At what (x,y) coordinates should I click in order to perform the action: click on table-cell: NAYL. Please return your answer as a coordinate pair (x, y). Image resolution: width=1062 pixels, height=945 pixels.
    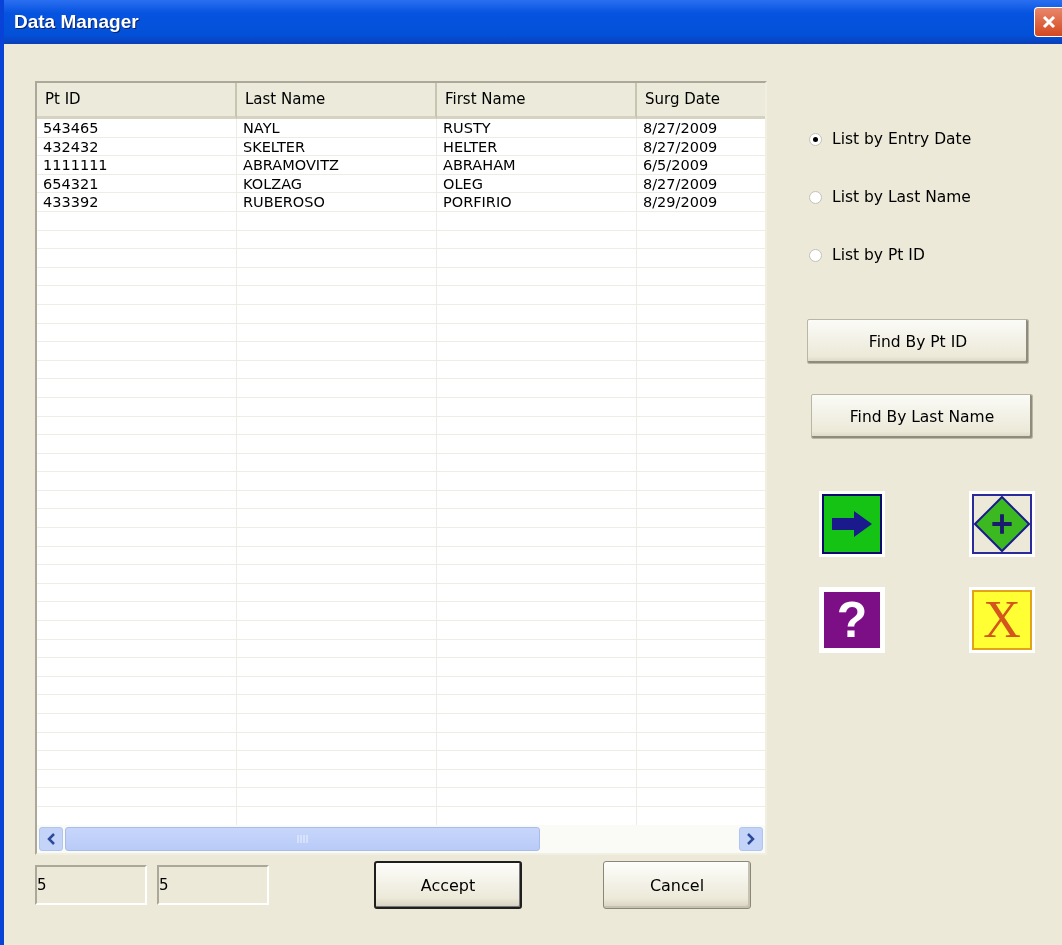
    Looking at the image, I should click on (337, 128).